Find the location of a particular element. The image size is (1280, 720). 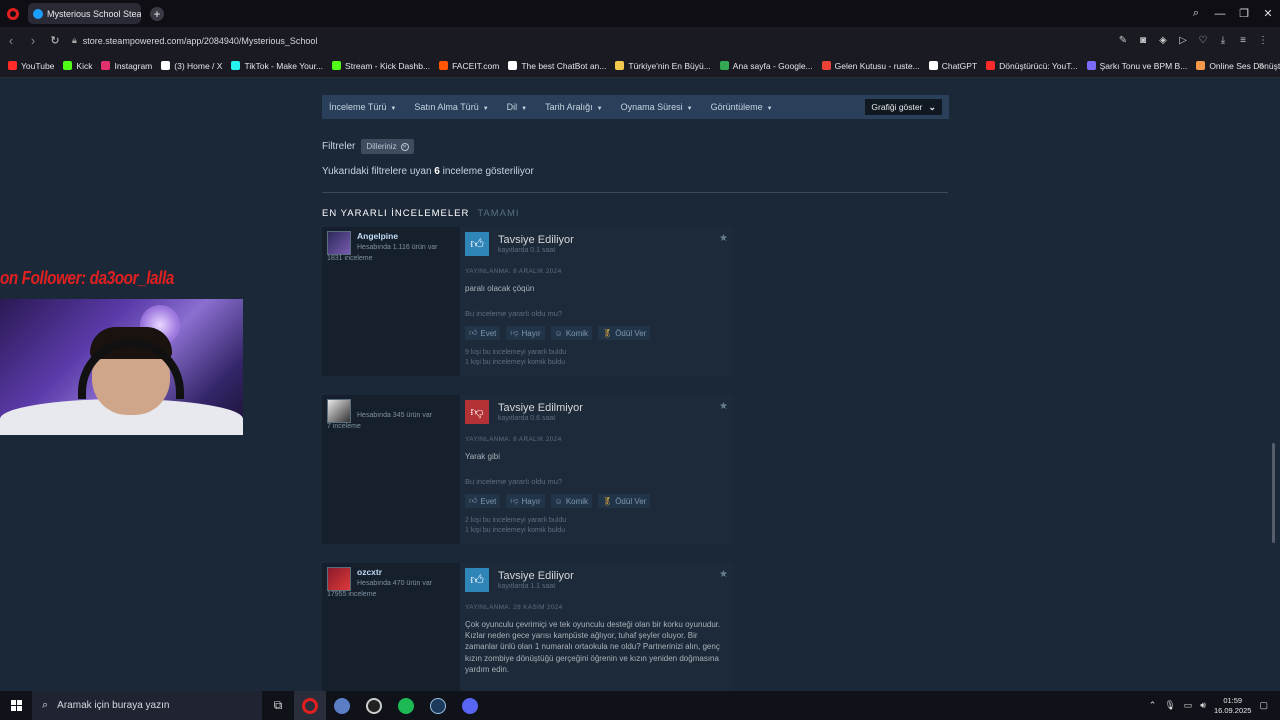

steam-taskbar-icon is located at coordinates (438, 705).